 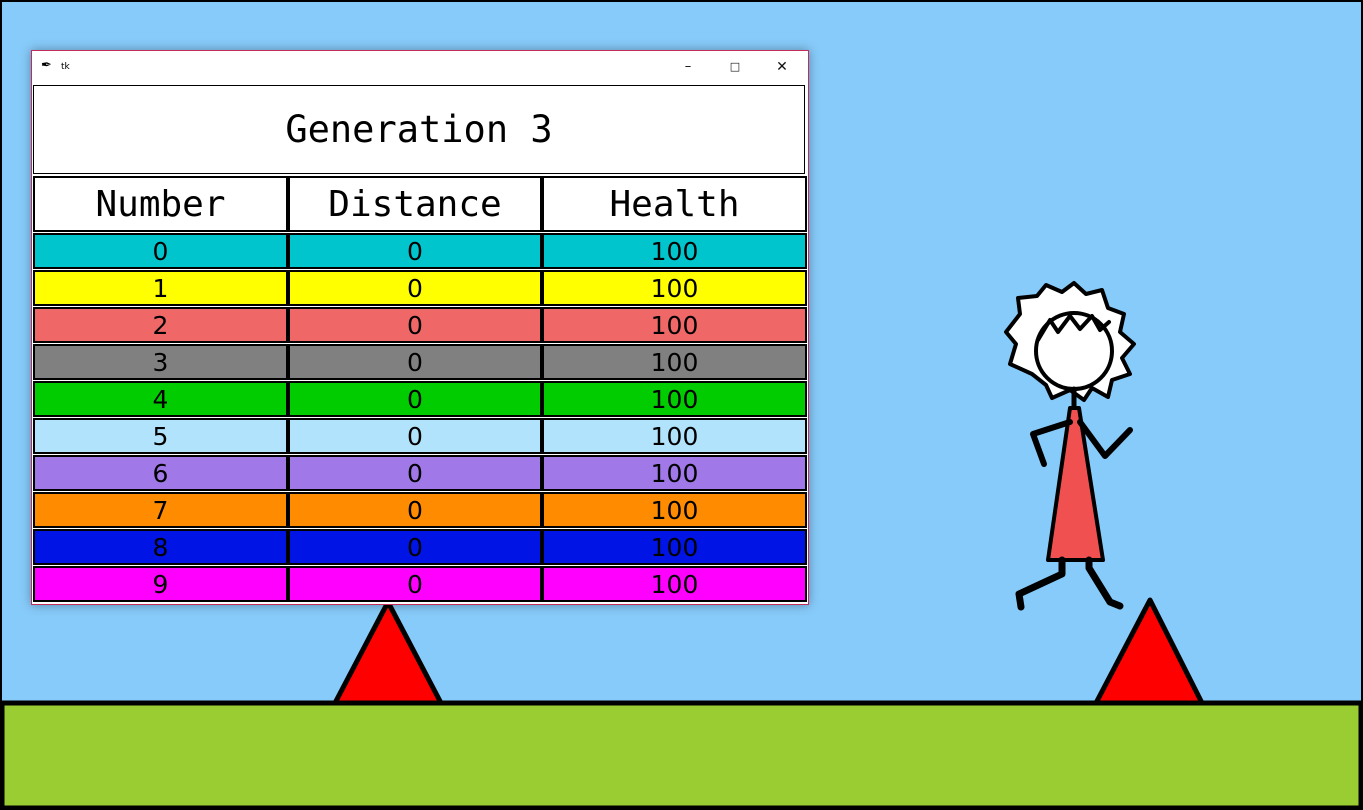 I want to click on header-distance: Distance, so click(x=415, y=204).